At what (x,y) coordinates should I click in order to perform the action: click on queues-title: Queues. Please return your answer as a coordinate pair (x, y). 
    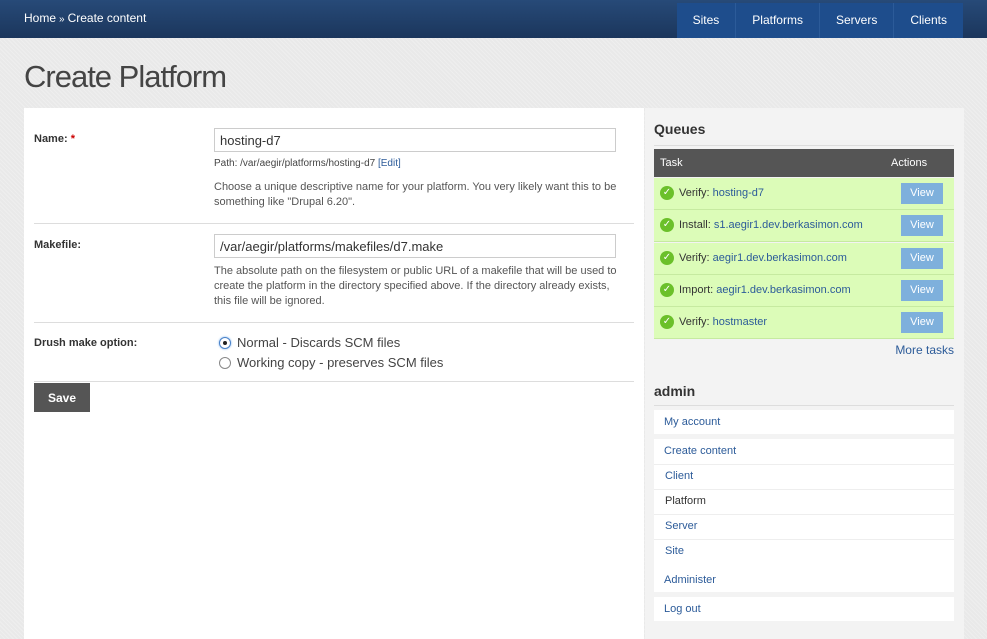
    Looking at the image, I should click on (680, 129).